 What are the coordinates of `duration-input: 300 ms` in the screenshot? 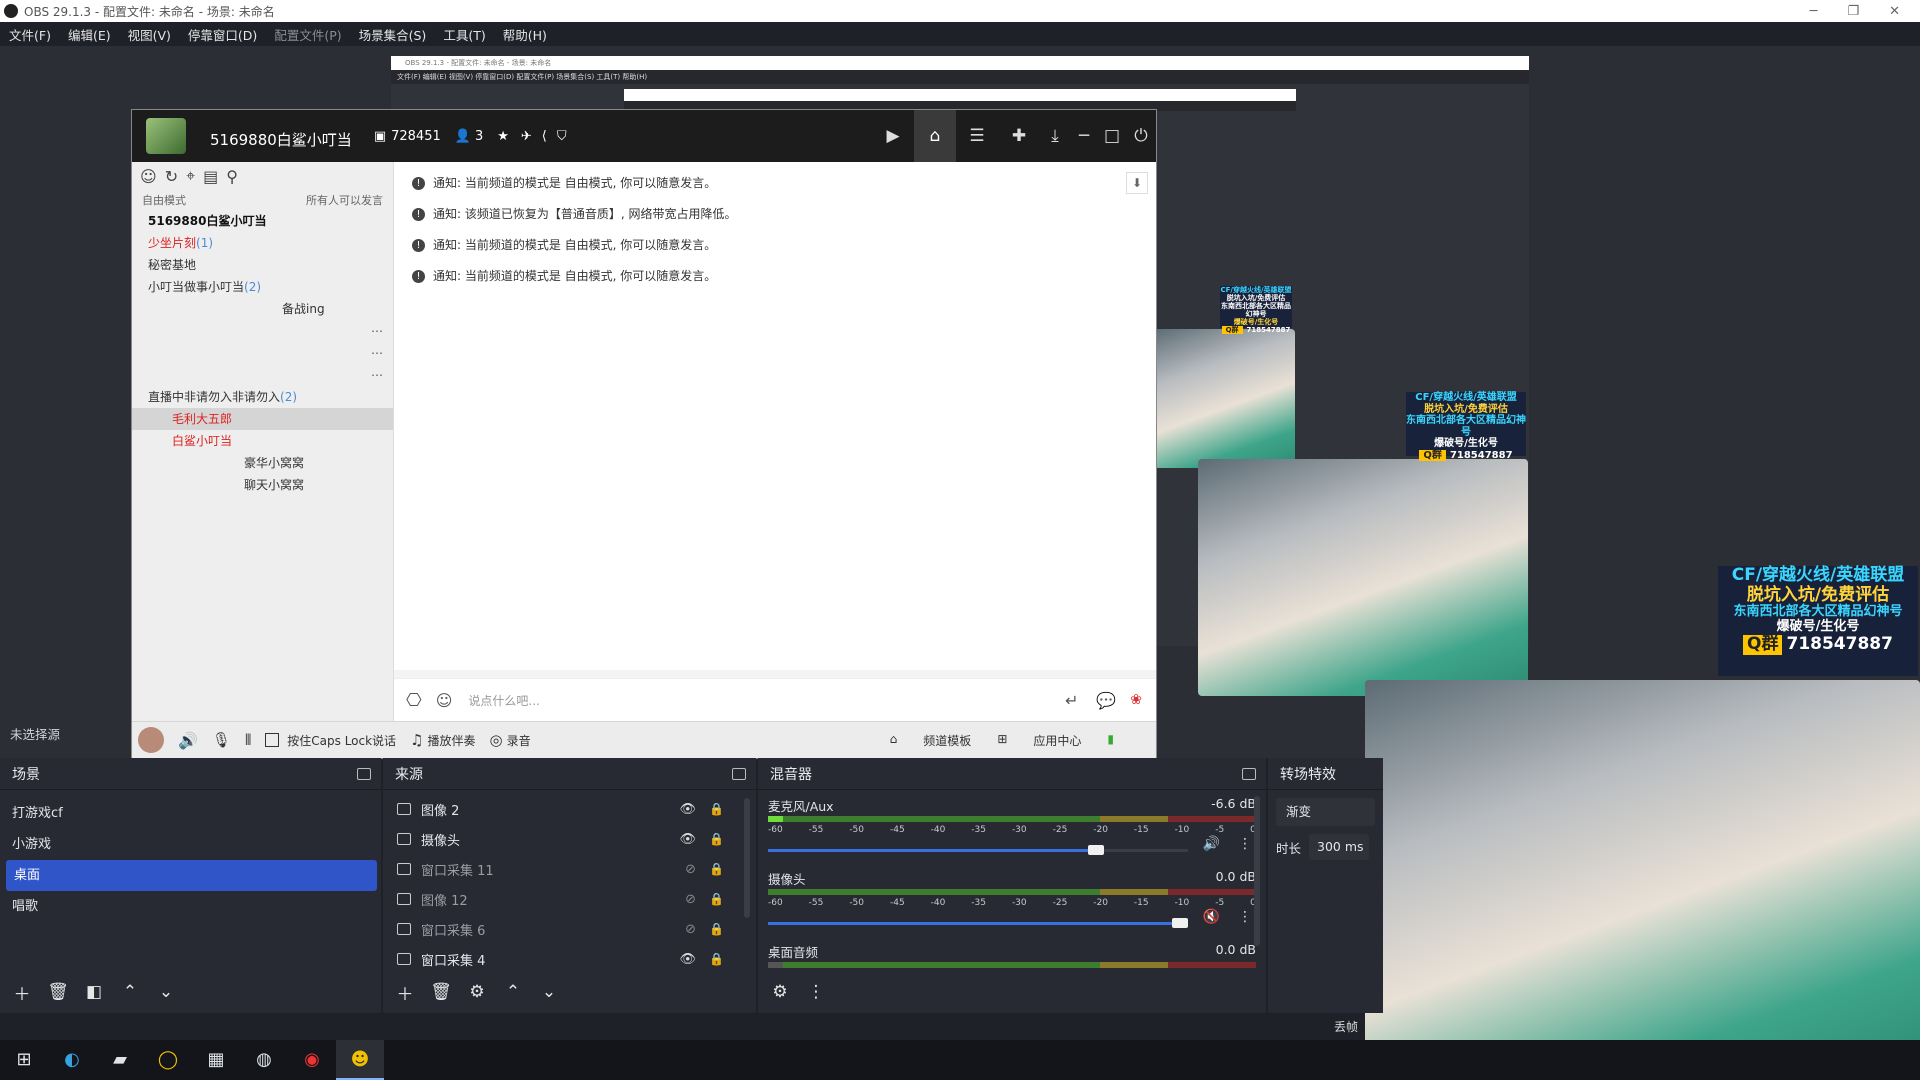 It's located at (1339, 847).